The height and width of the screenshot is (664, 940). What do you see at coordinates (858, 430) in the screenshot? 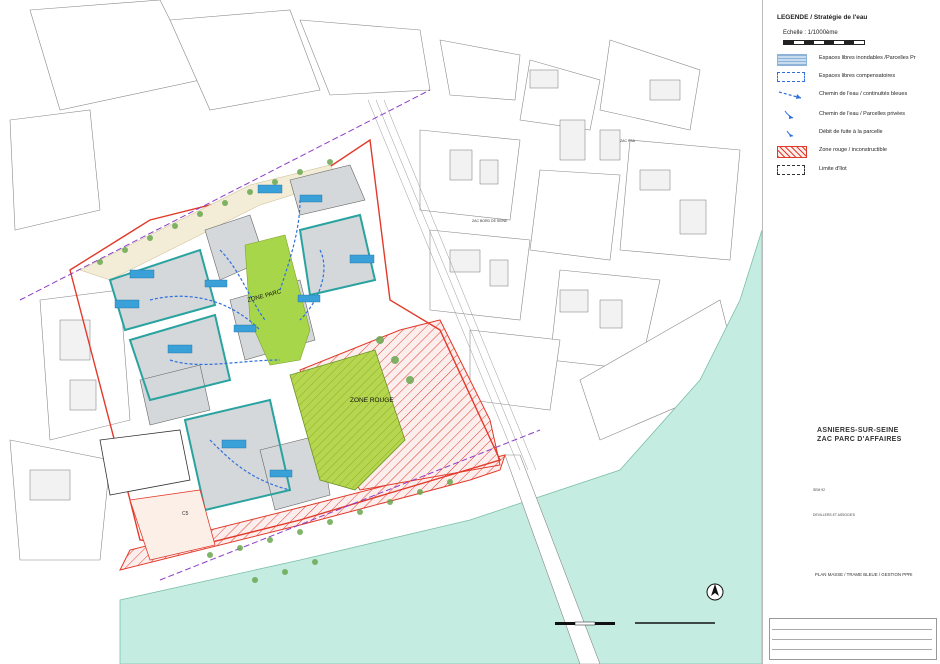
I see `project-title-line1: ASNIERES-SUR-SEINE` at bounding box center [858, 430].